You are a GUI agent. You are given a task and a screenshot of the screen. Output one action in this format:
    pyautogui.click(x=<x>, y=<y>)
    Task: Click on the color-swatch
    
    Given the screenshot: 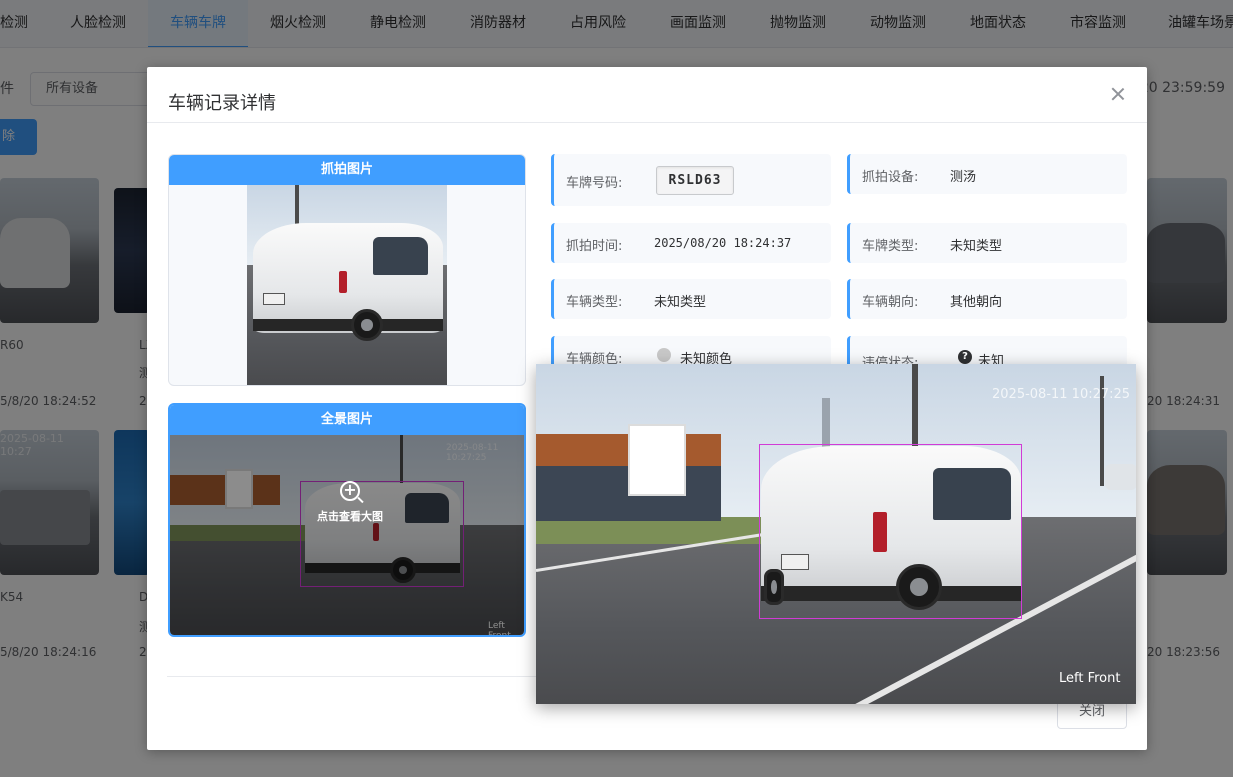 What is the action you would take?
    pyautogui.click(x=664, y=355)
    